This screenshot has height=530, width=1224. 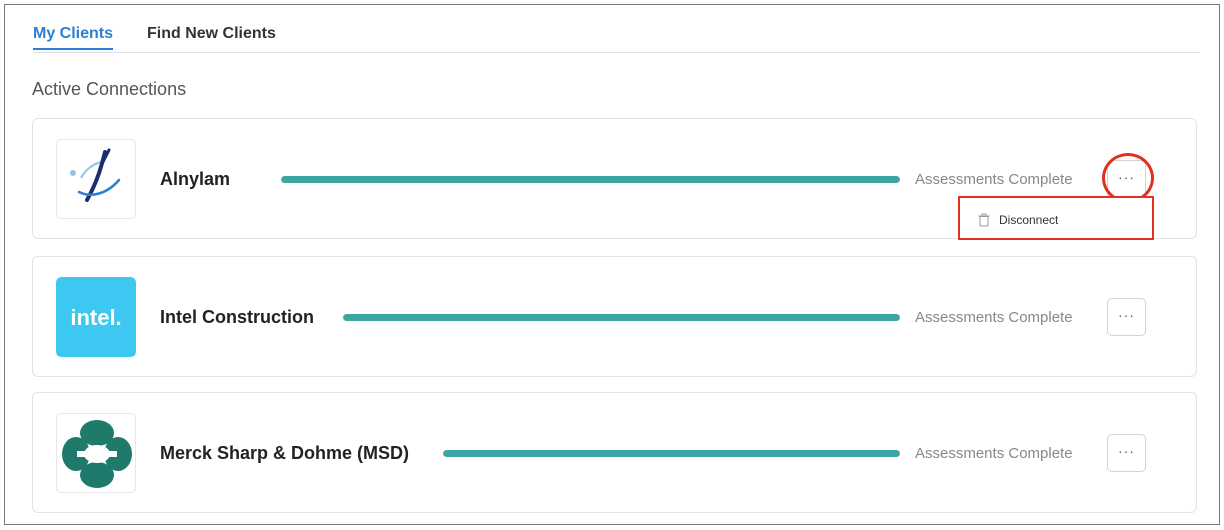 I want to click on msd-logo, so click(x=96, y=453).